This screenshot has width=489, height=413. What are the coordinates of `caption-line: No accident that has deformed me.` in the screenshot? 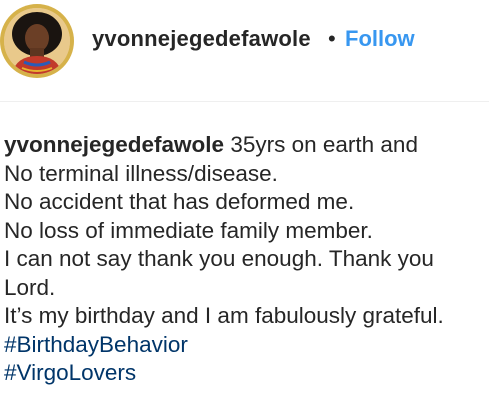 It's located at (179, 201).